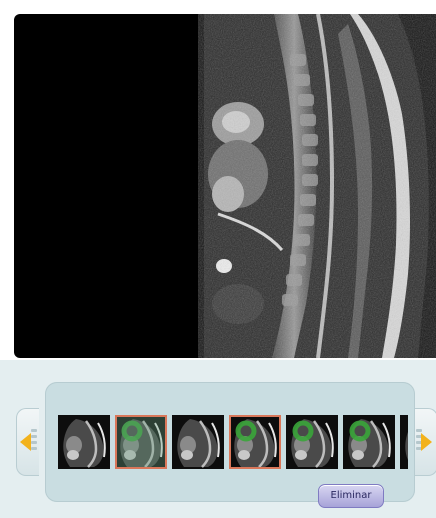 The image size is (436, 518). I want to click on thumbnail-strip, so click(233, 442).